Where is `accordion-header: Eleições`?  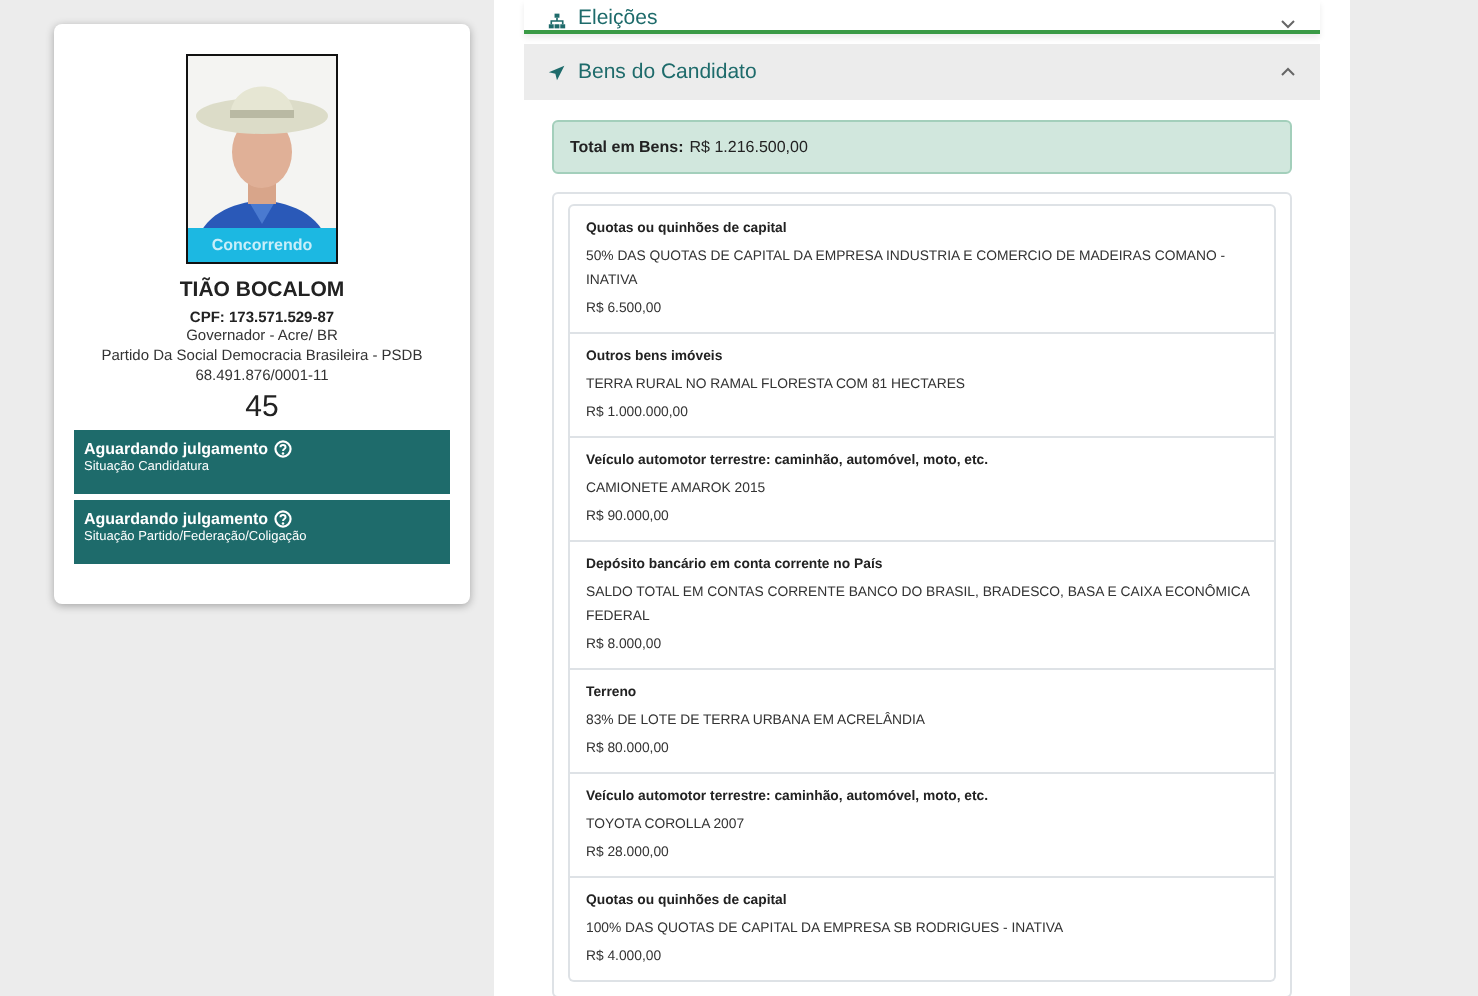
accordion-header: Eleições is located at coordinates (922, 17).